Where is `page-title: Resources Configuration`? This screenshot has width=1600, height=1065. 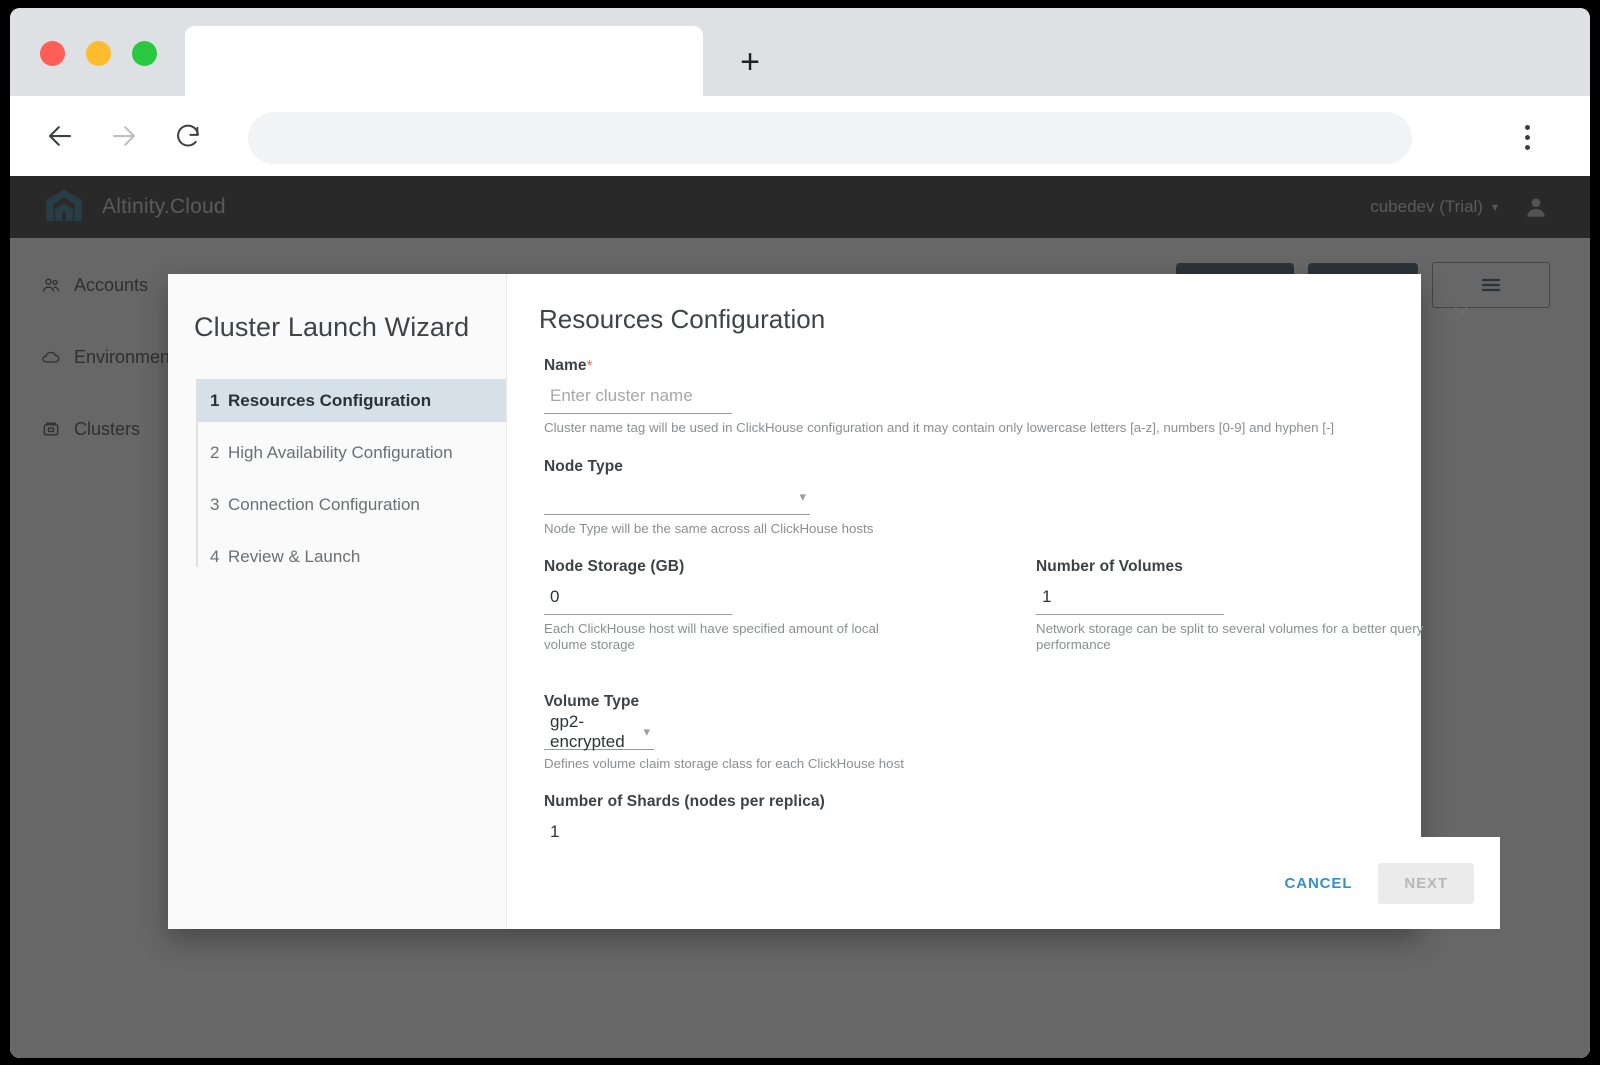 page-title: Resources Configuration is located at coordinates (682, 319).